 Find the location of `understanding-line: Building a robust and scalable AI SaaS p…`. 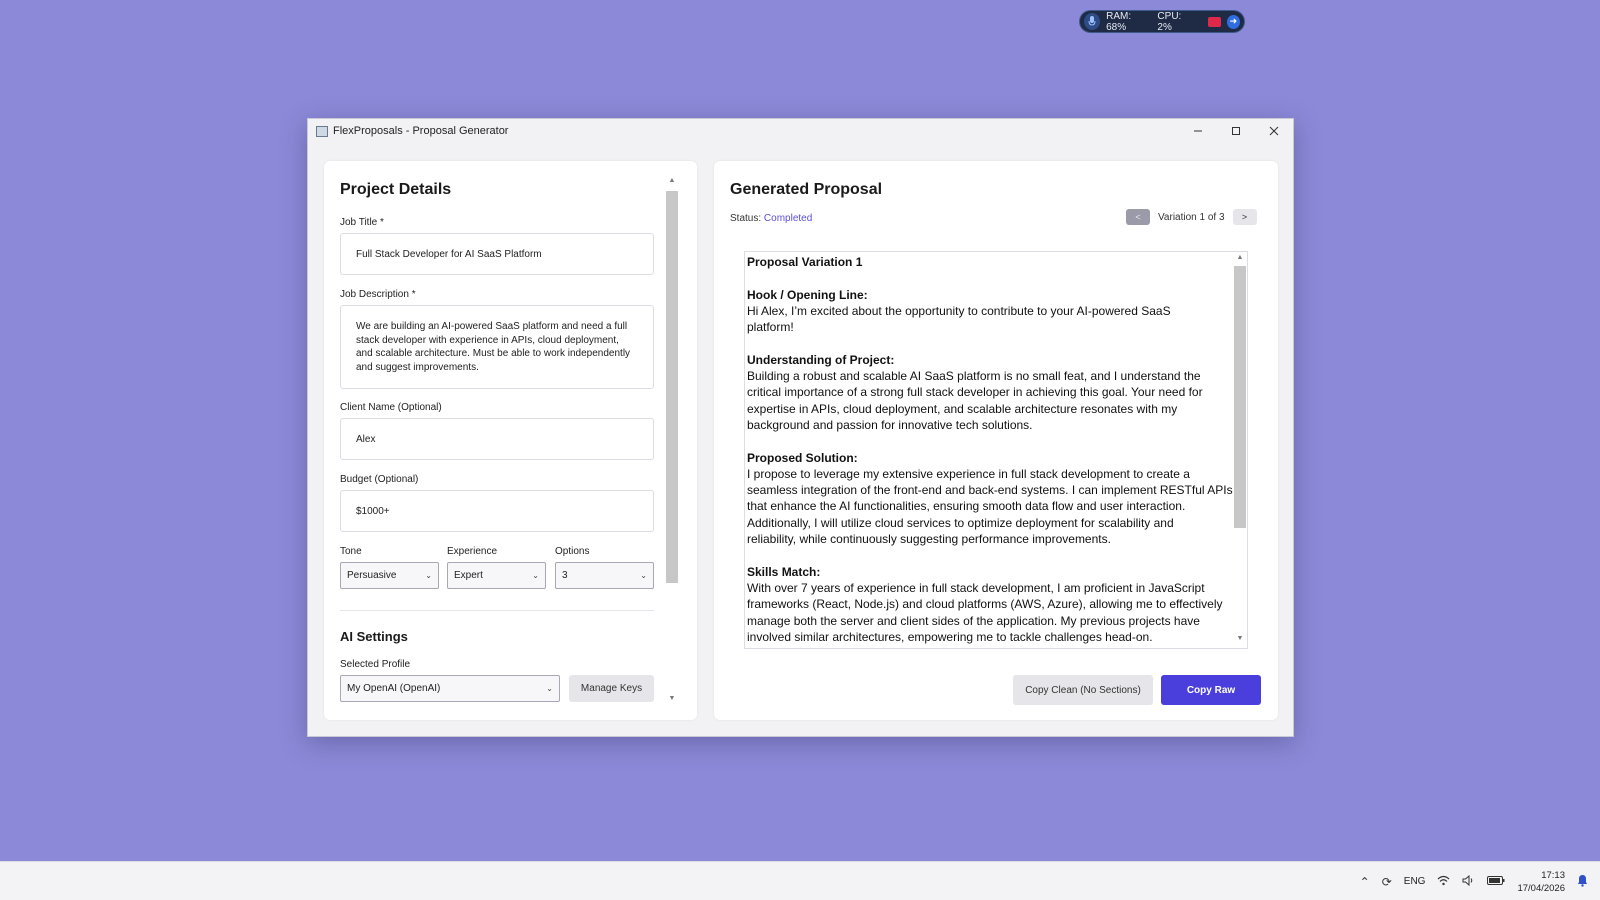

understanding-line: Building a robust and scalable AI SaaS p… is located at coordinates (974, 376).